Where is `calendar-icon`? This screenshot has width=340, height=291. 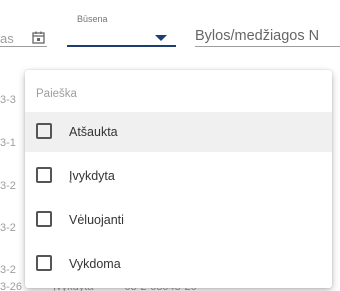 calendar-icon is located at coordinates (38, 37).